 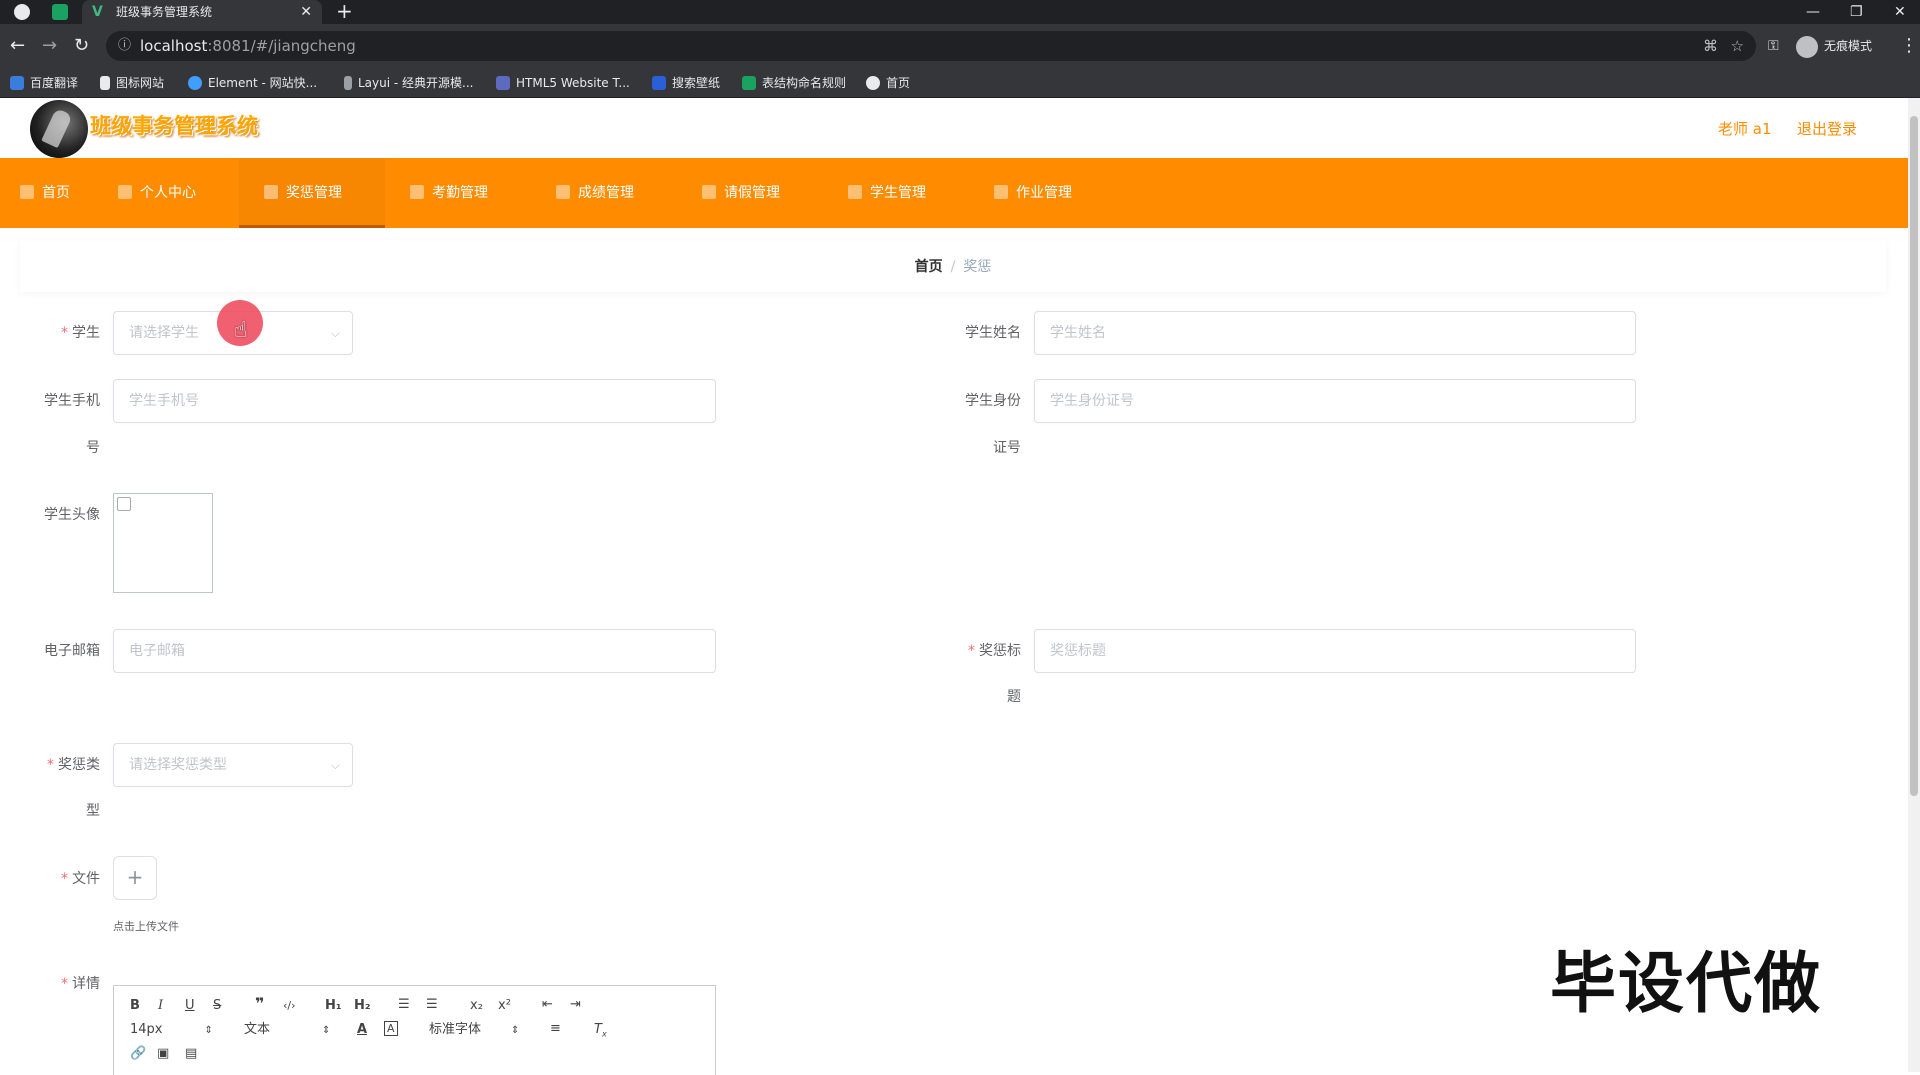 I want to click on video-icon: ▤, so click(x=191, y=1054).